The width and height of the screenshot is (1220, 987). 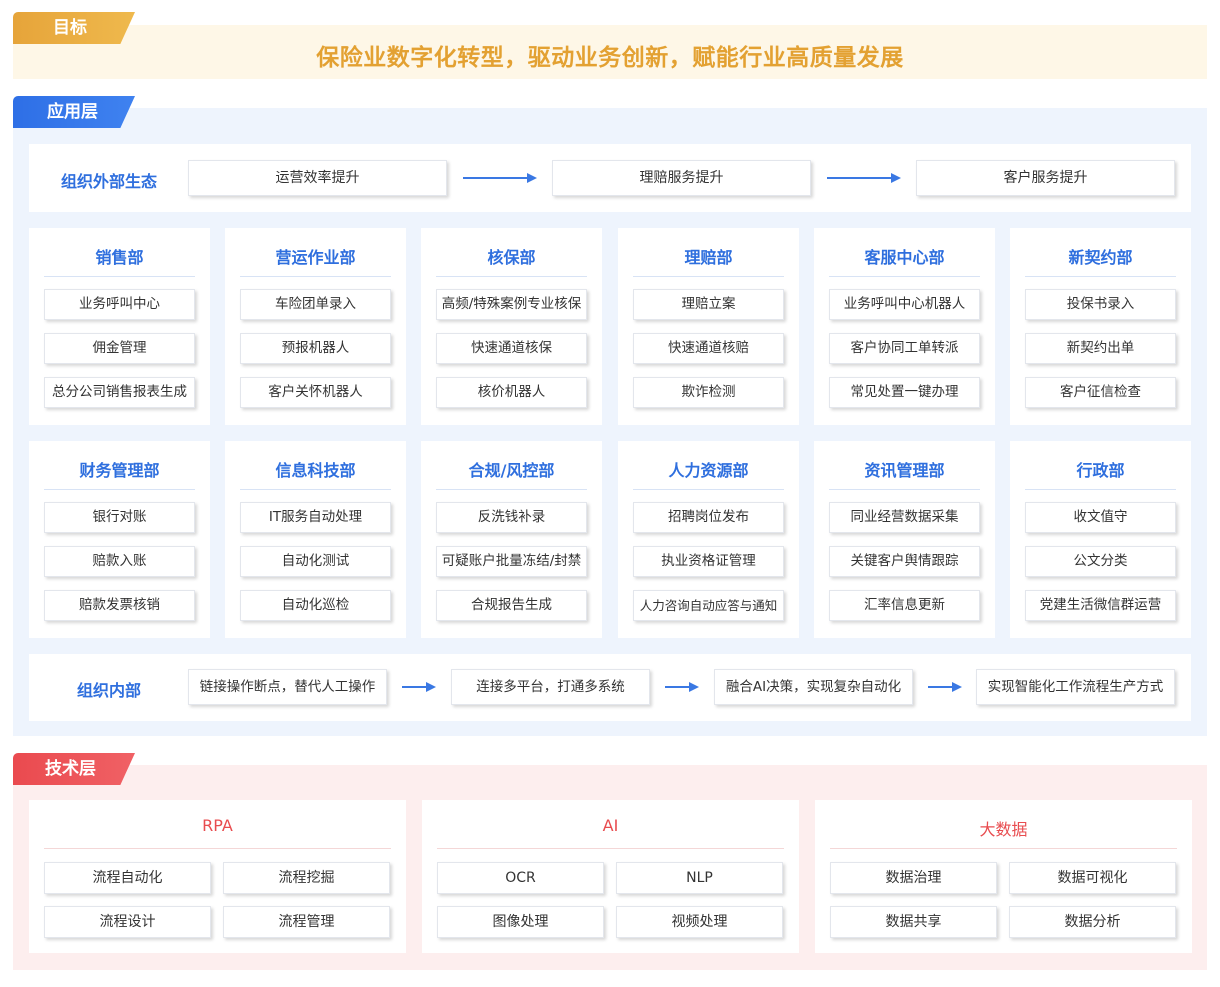 What do you see at coordinates (904, 605) in the screenshot?
I see `department-item: 汇率信息更新` at bounding box center [904, 605].